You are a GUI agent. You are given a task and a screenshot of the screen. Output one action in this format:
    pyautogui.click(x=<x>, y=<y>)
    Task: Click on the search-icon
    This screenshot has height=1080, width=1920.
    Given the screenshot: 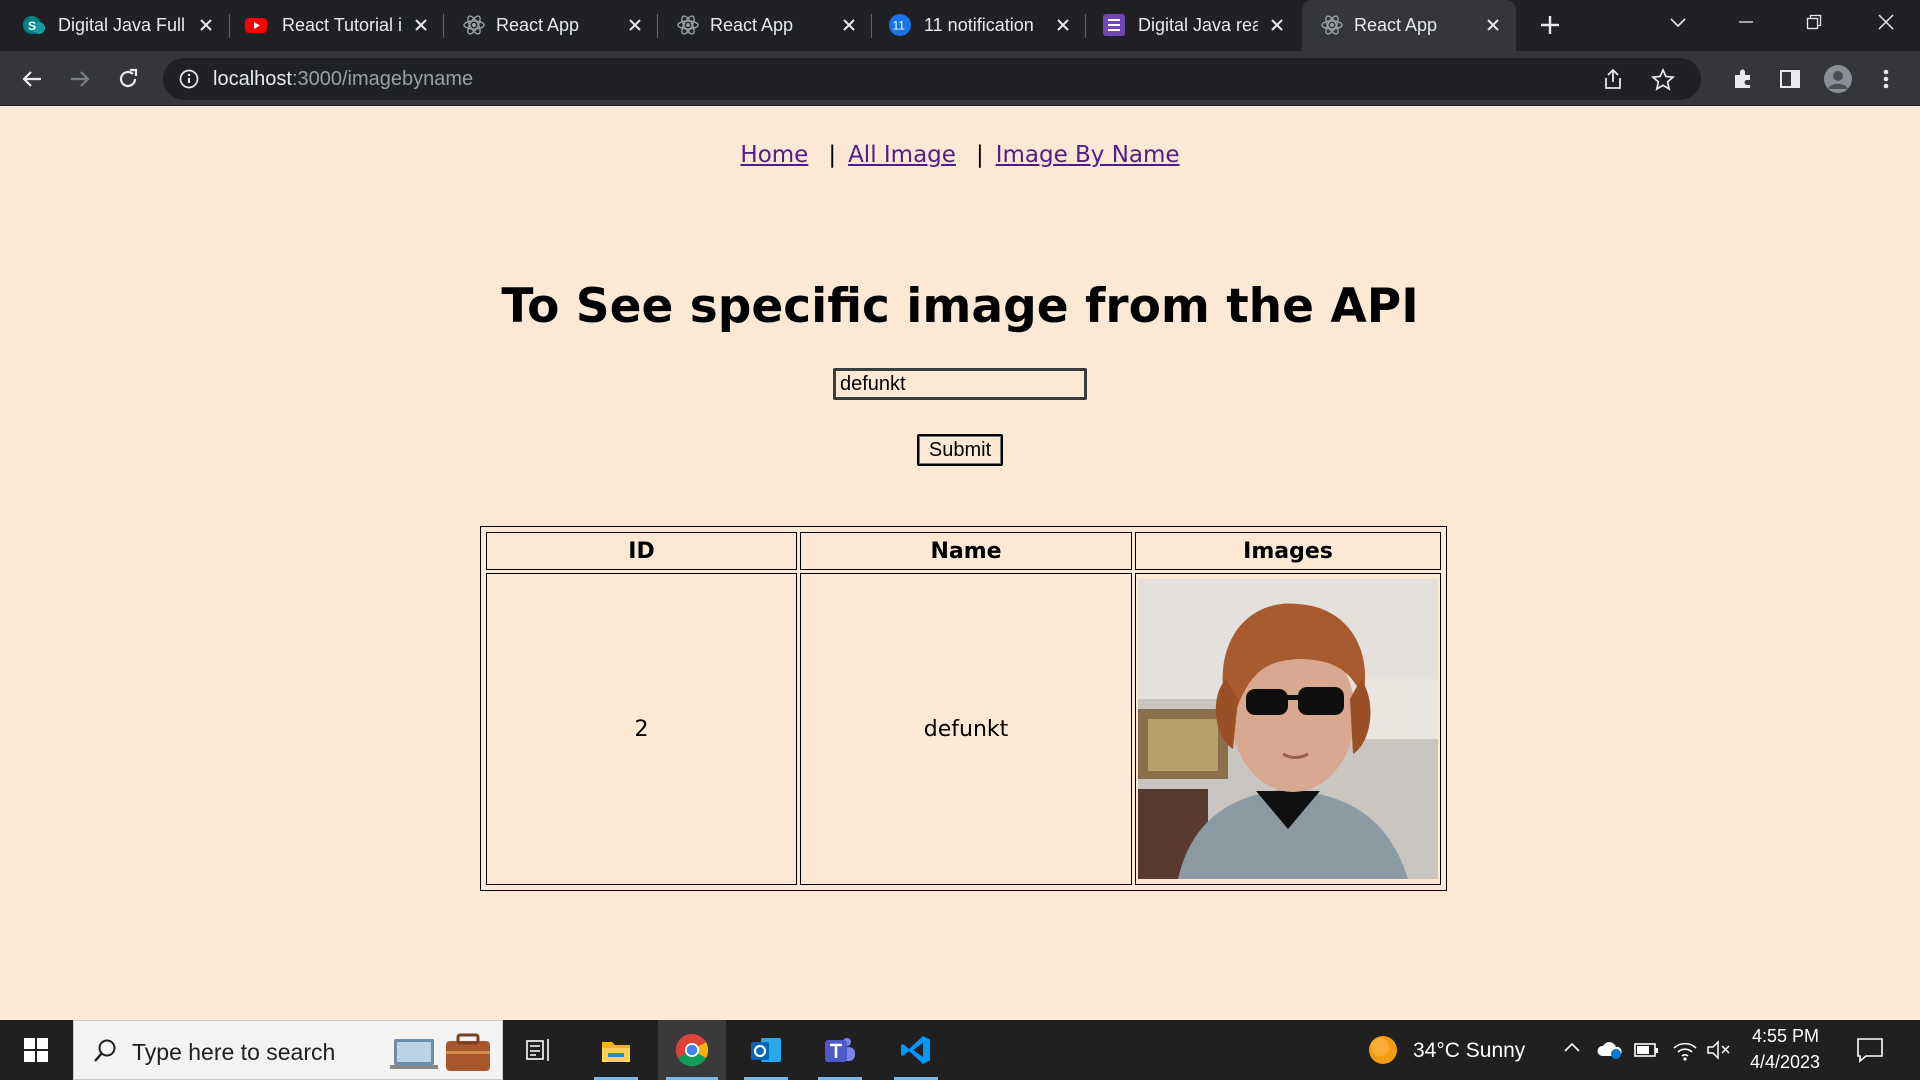 What is the action you would take?
    pyautogui.click(x=105, y=1053)
    